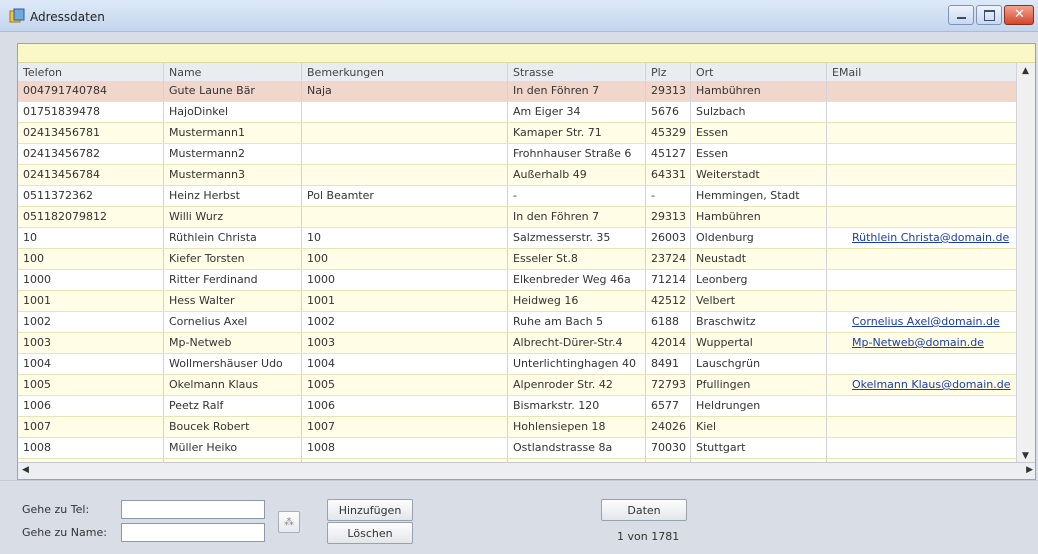 This screenshot has height=554, width=1038. What do you see at coordinates (931, 72) in the screenshot?
I see `column-header-email: EMail` at bounding box center [931, 72].